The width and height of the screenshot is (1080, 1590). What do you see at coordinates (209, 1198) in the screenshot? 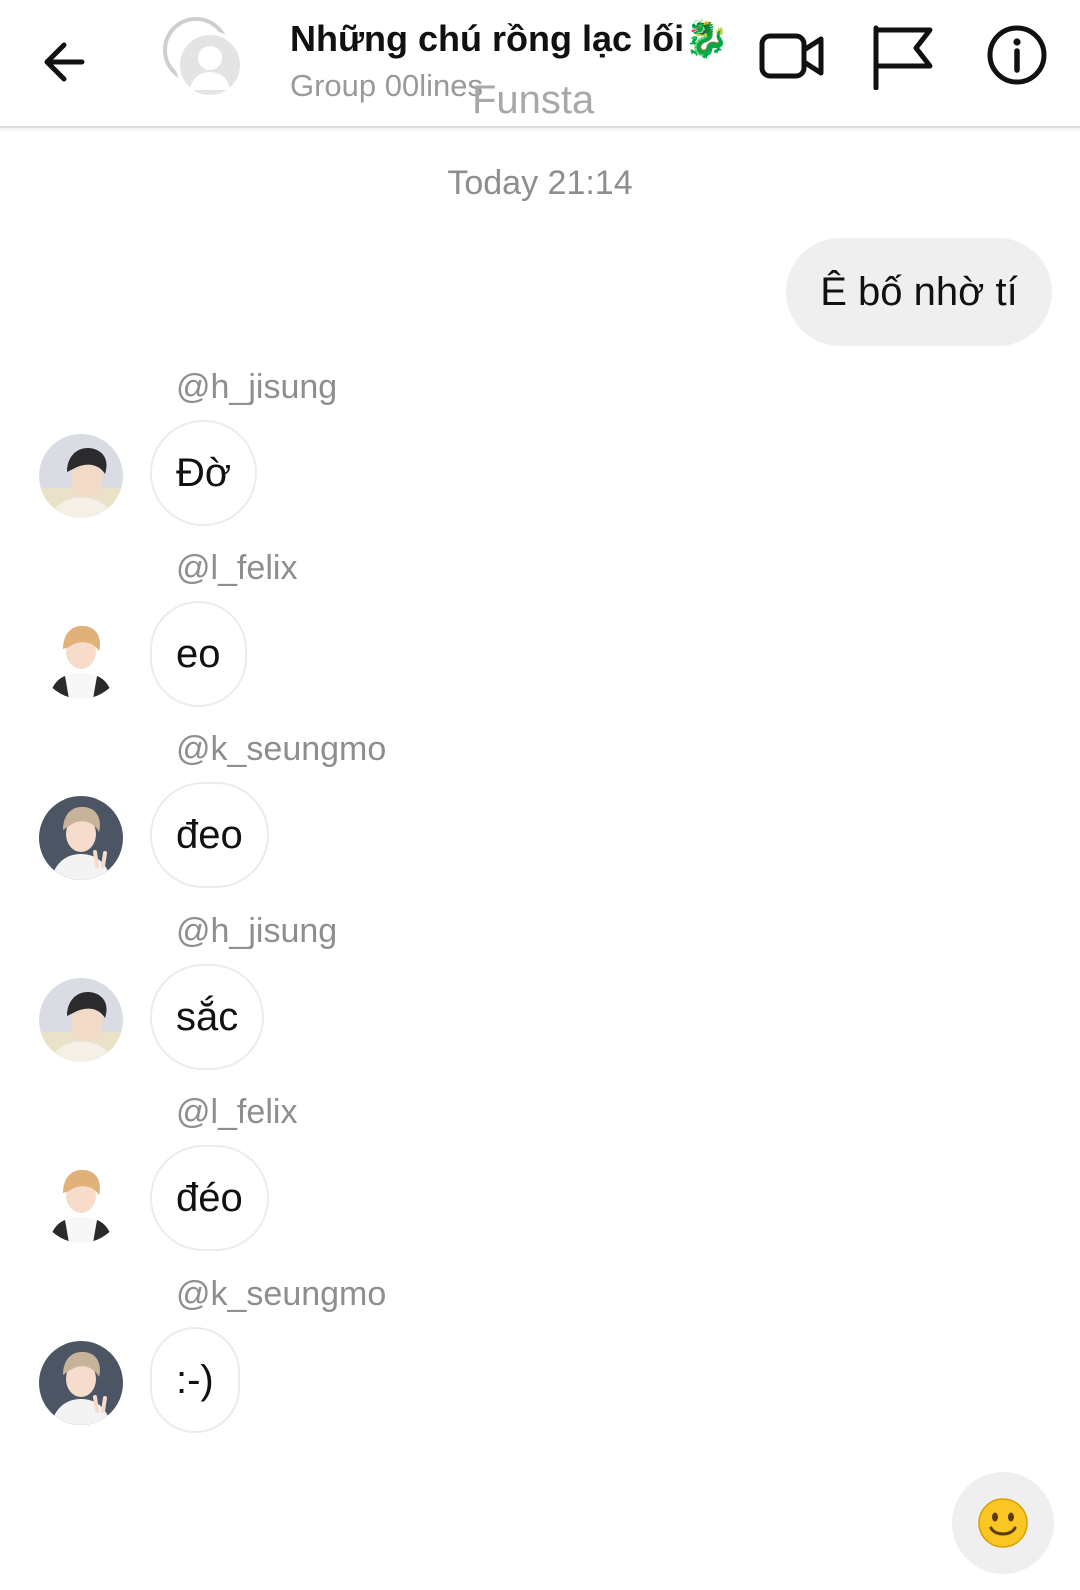
I see `incoming-message-bubble: đéo` at bounding box center [209, 1198].